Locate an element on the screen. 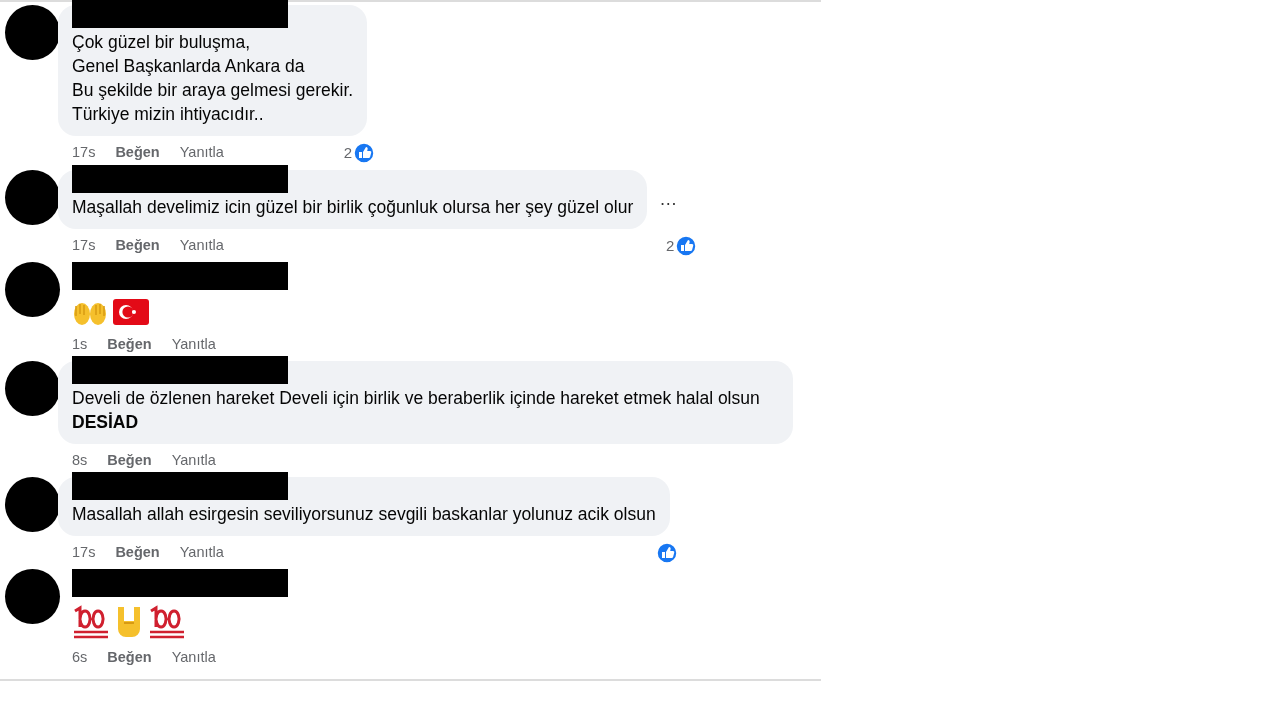  comment-text: Çok güzel bir buluşma, is located at coordinates (161, 42).